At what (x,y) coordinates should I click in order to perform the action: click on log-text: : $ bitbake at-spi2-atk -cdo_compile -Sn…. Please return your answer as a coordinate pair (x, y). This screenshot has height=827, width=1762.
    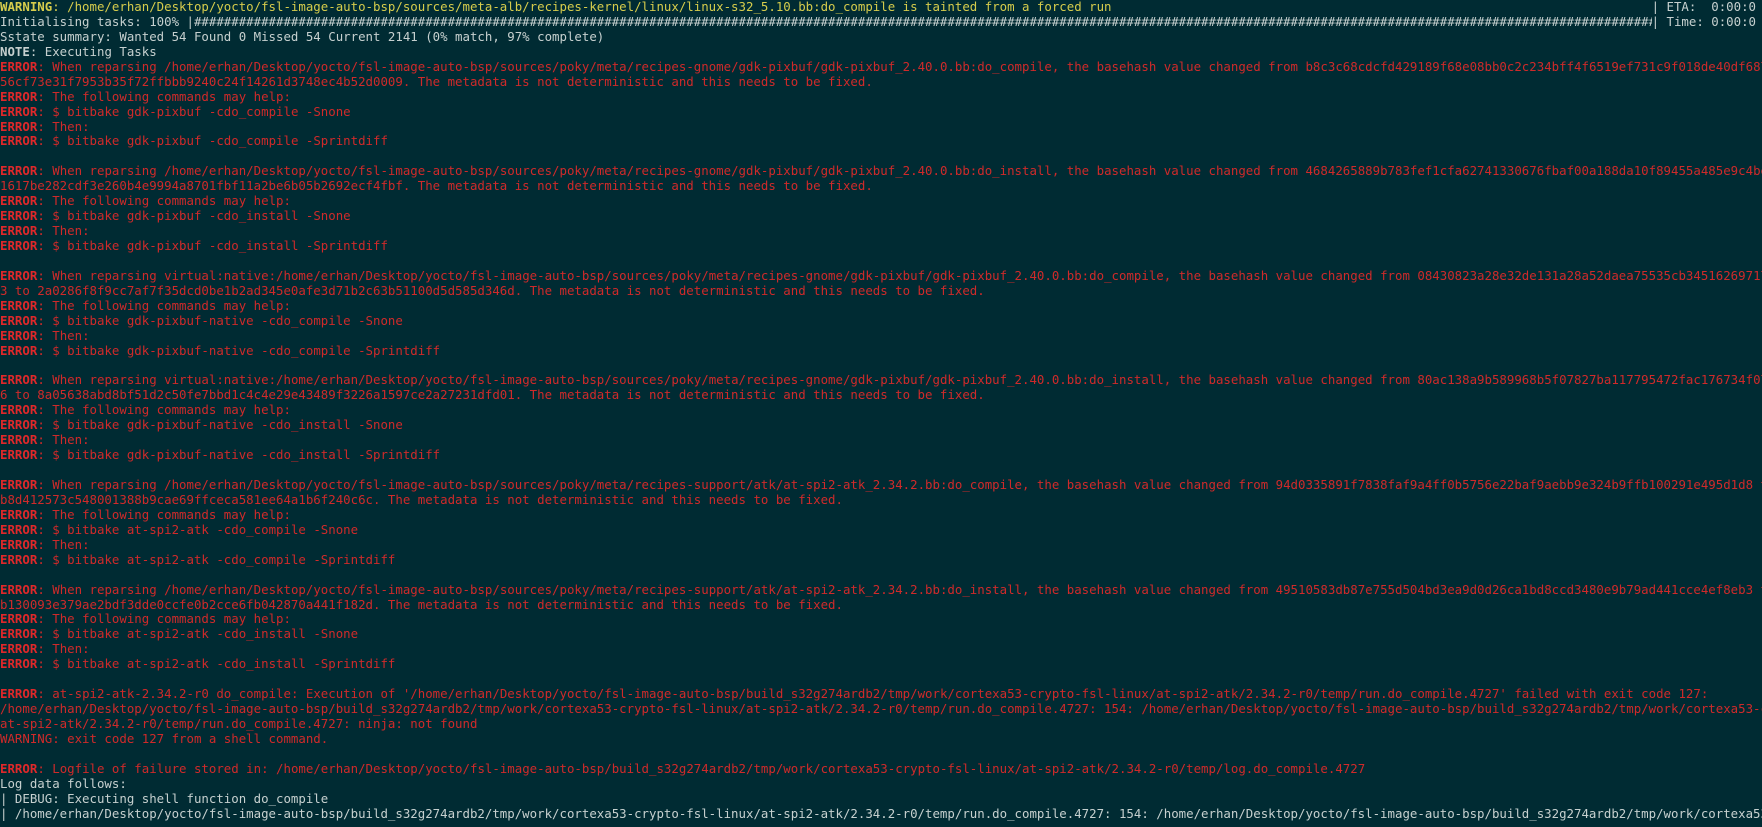
    Looking at the image, I should click on (198, 529).